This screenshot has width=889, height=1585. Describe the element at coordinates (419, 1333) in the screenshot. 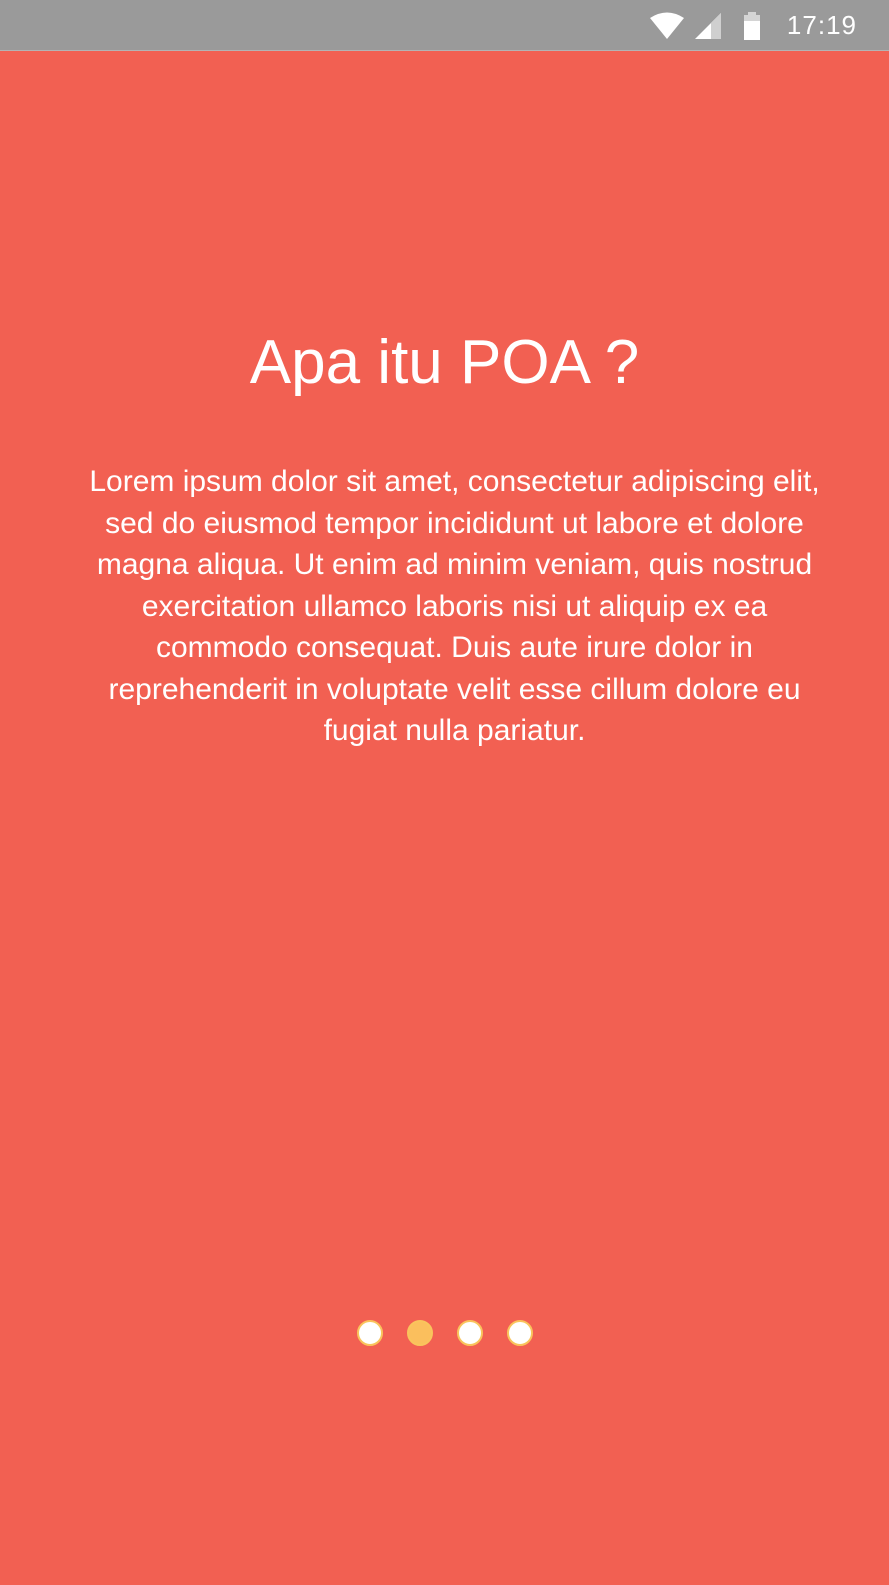

I see `page-dot-active` at that location.